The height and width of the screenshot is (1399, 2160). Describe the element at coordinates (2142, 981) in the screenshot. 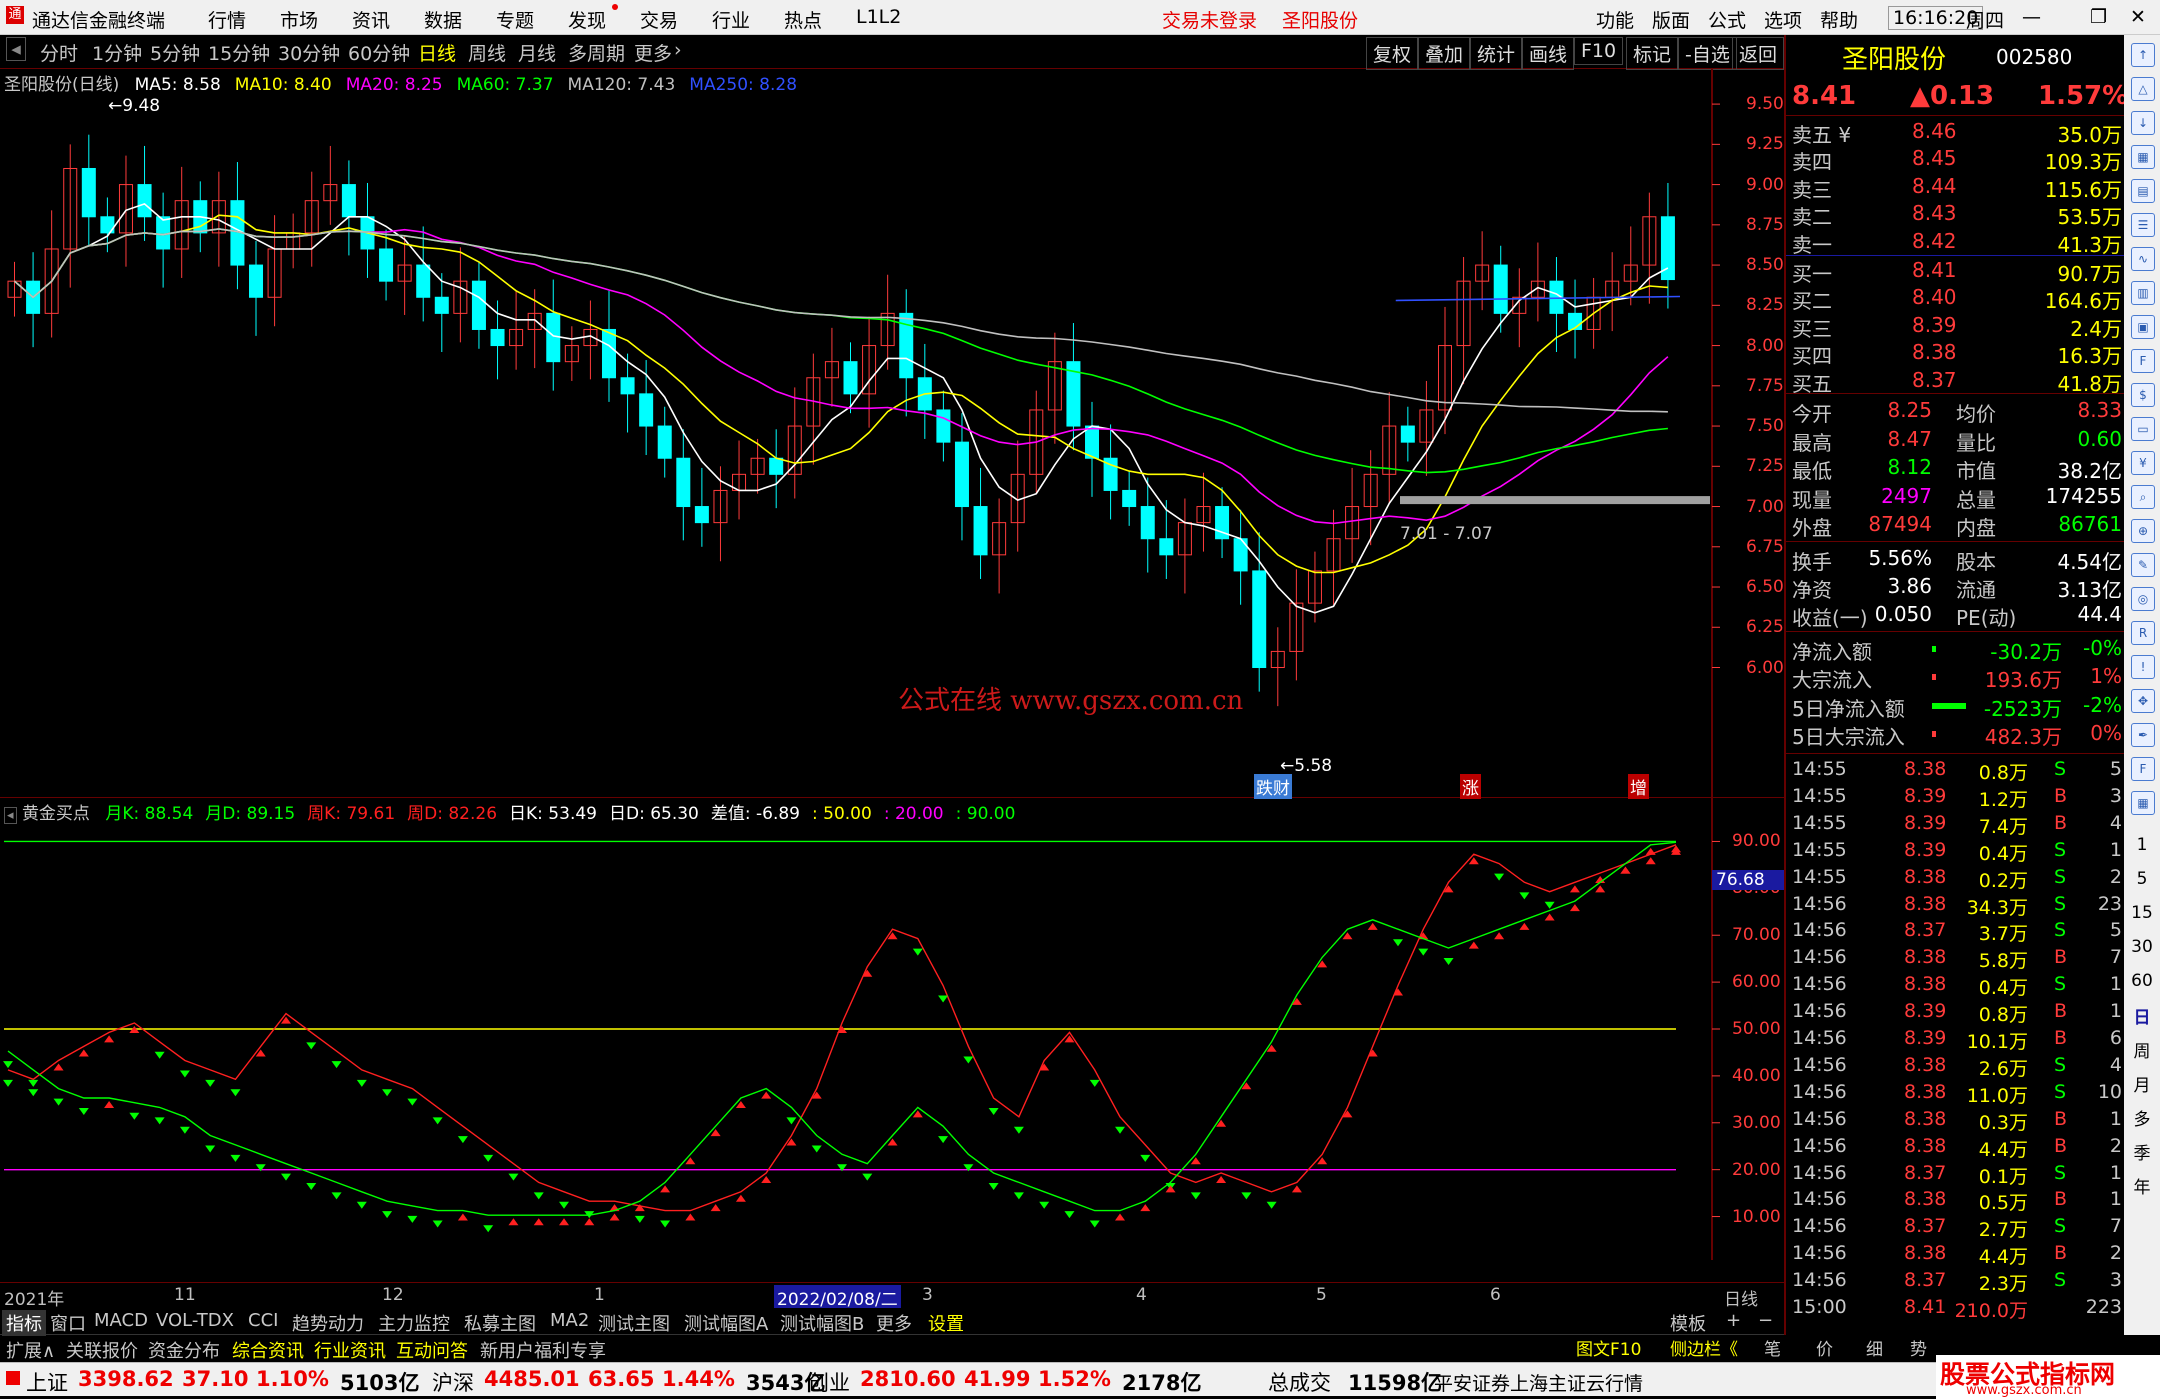

I see `sidebar-num-4: 60` at that location.